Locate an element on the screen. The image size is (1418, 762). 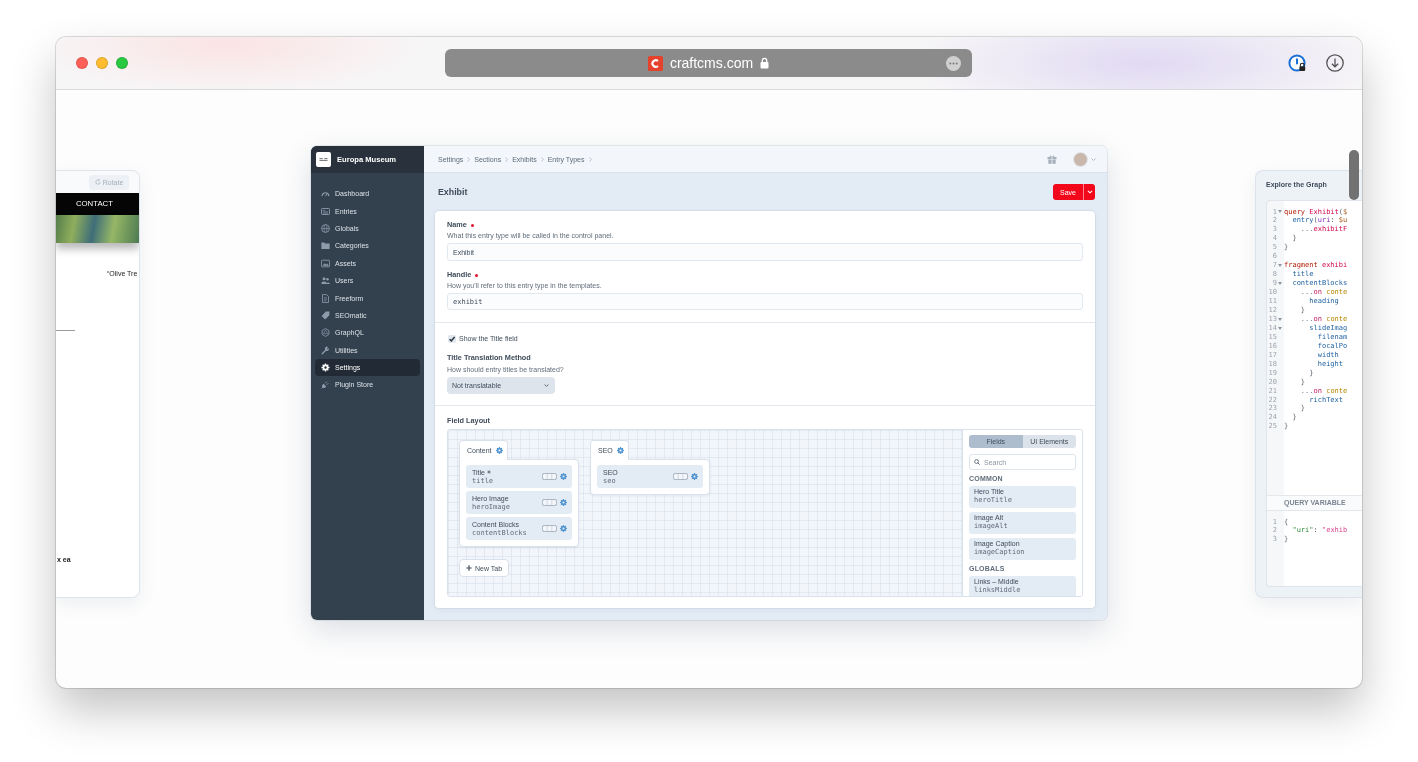
wrench-icon is located at coordinates (325, 350).